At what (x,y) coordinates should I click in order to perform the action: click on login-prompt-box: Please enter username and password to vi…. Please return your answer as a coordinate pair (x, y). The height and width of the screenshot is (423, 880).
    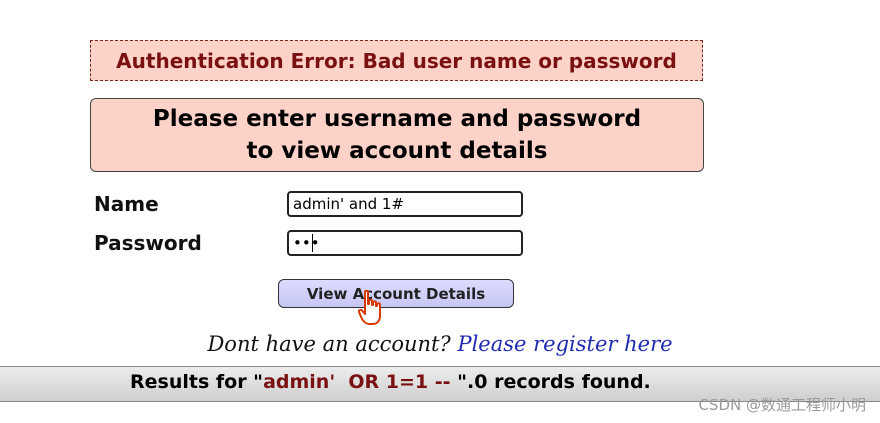
    Looking at the image, I should click on (397, 135).